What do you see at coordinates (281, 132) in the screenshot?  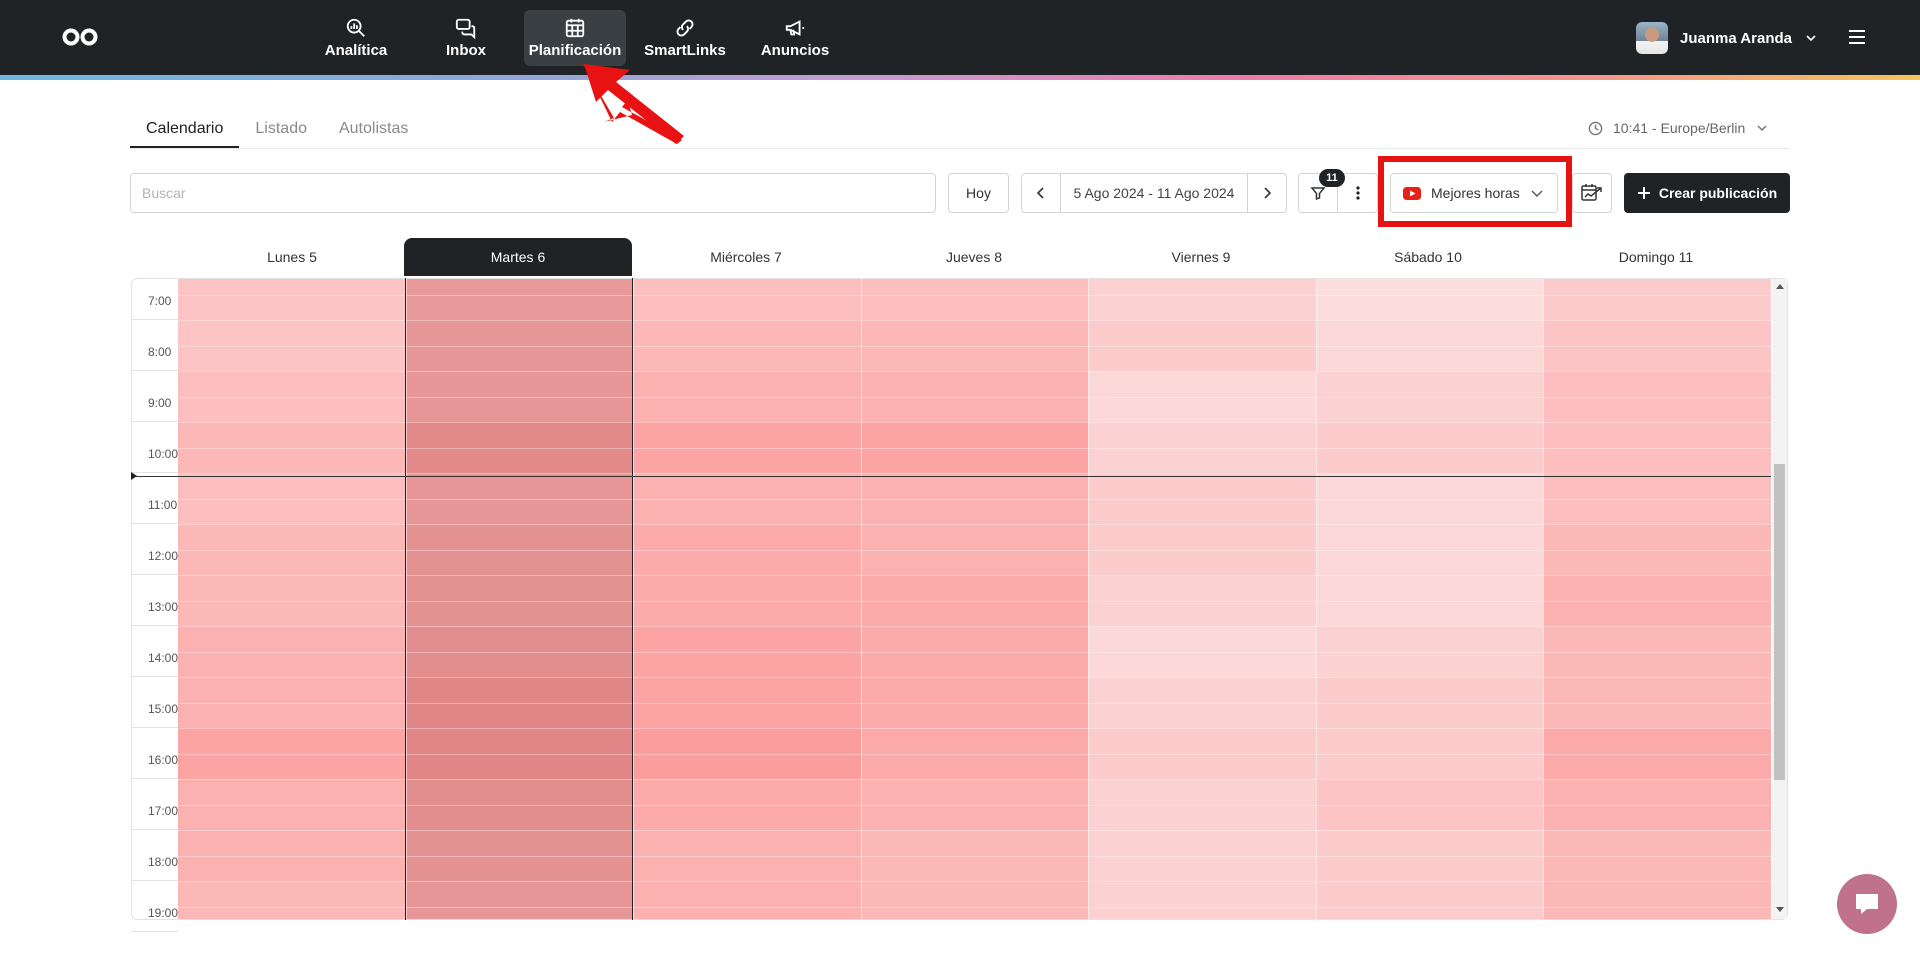 I see `tab-listado: Listado` at bounding box center [281, 132].